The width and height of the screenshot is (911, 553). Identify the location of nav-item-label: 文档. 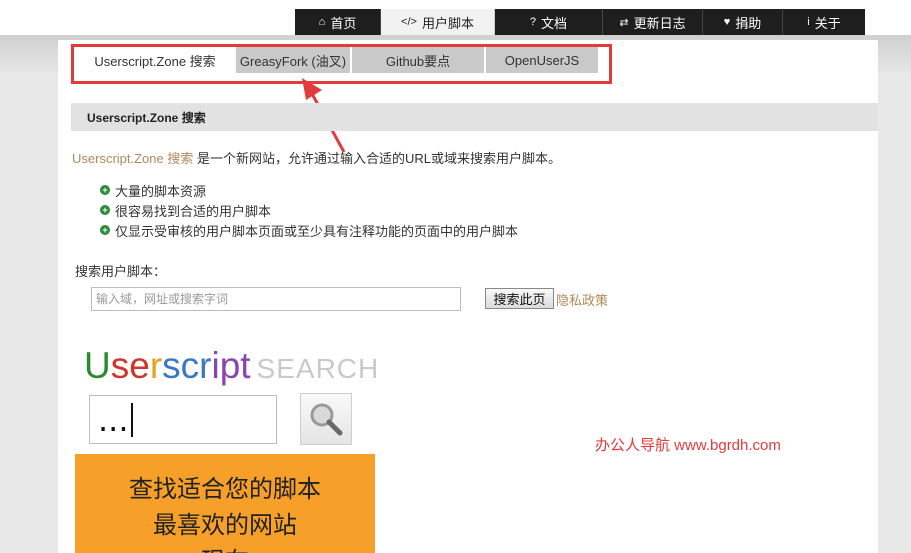
(554, 23).